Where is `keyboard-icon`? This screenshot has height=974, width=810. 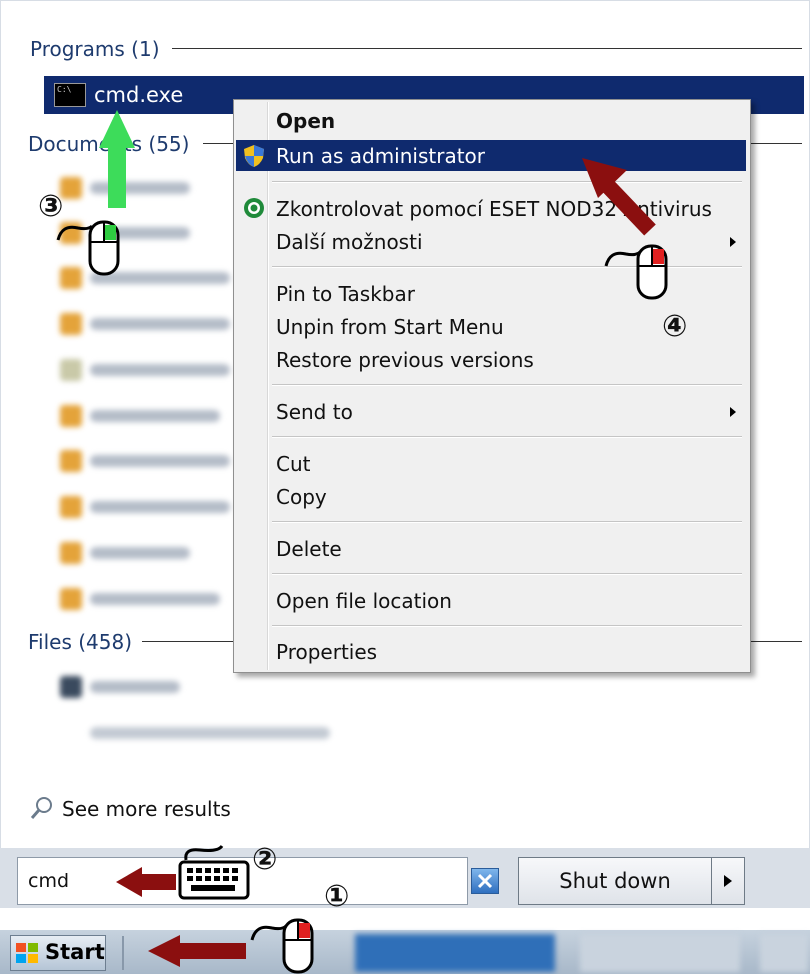 keyboard-icon is located at coordinates (214, 872).